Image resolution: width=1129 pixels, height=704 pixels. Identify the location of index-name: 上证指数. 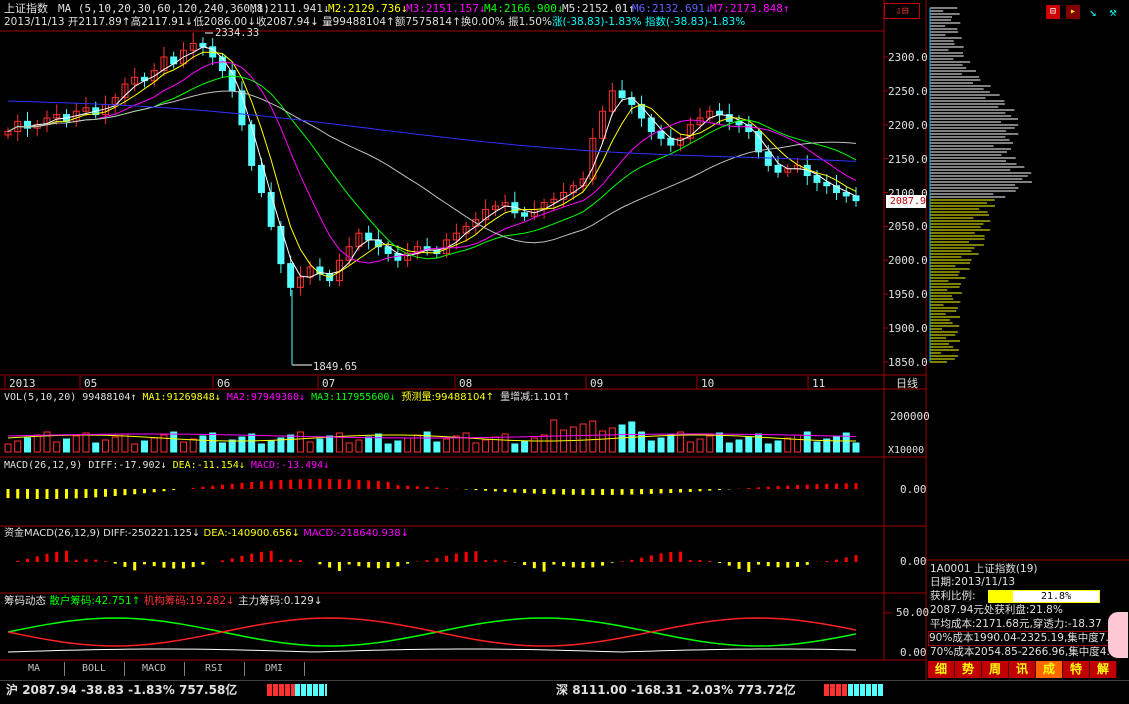
(26, 8).